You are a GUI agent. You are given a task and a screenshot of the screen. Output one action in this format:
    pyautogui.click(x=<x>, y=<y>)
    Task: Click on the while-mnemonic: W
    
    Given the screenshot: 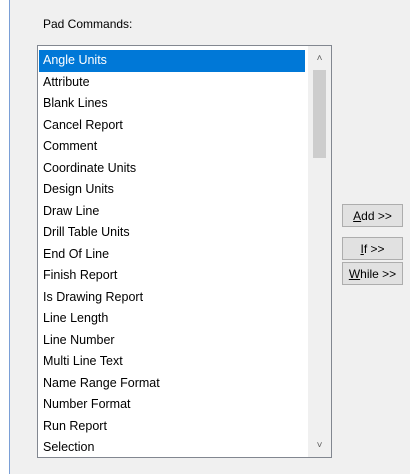 What is the action you would take?
    pyautogui.click(x=354, y=273)
    